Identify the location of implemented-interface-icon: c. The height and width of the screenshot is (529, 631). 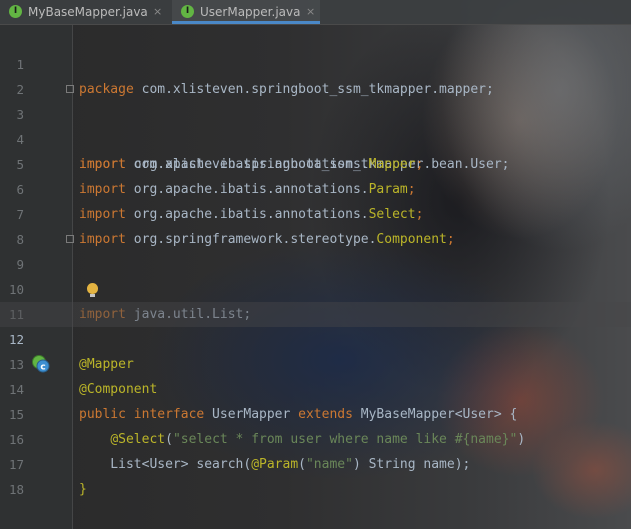
(41, 364).